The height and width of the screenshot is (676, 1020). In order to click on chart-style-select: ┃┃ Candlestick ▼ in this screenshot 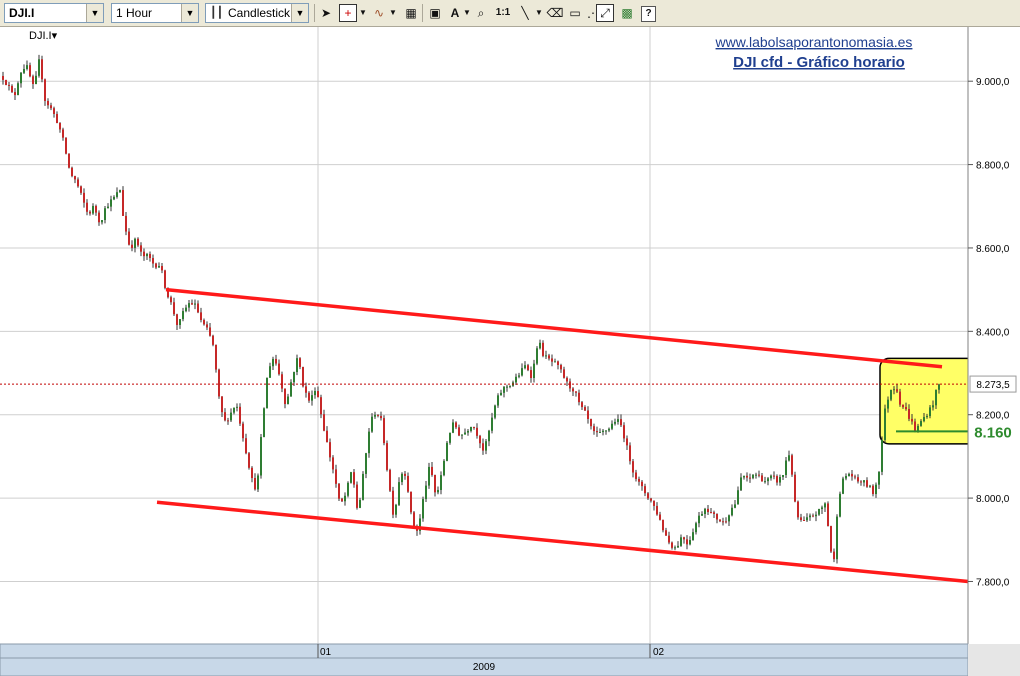, I will do `click(257, 13)`.